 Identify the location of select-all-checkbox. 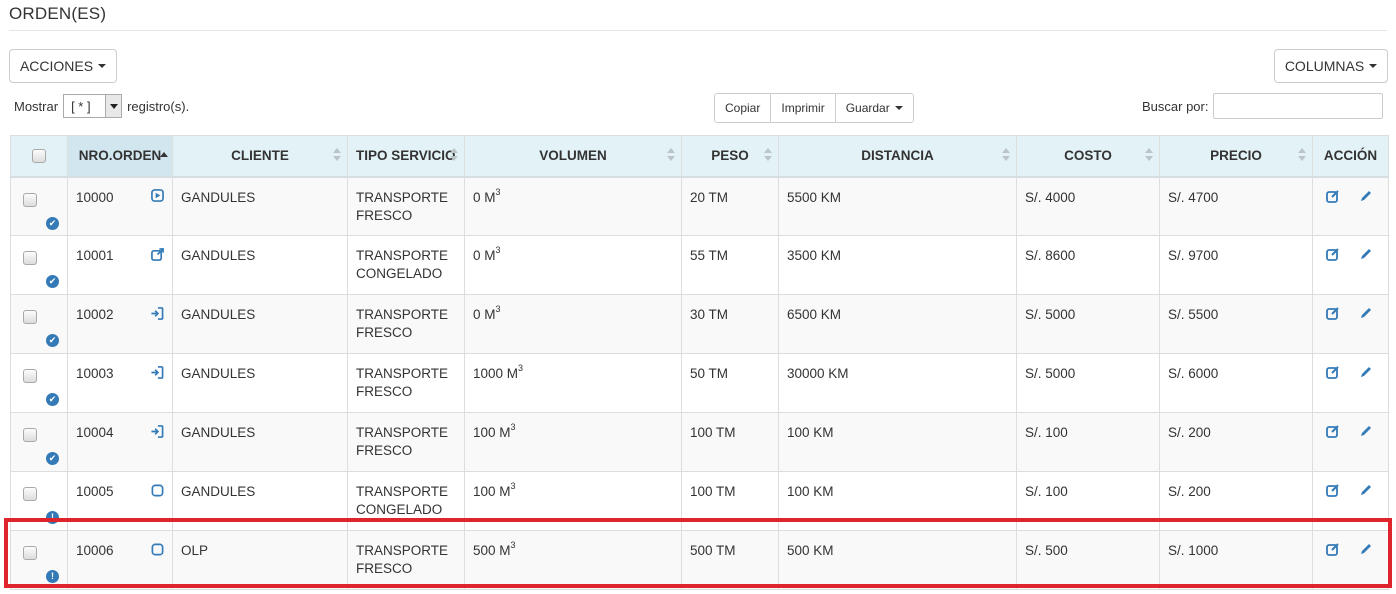
(39, 155).